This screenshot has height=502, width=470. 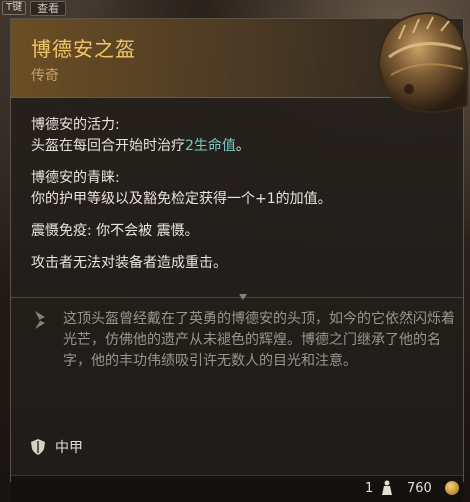 I want to click on item-name: 博德安之盔, so click(x=83, y=49).